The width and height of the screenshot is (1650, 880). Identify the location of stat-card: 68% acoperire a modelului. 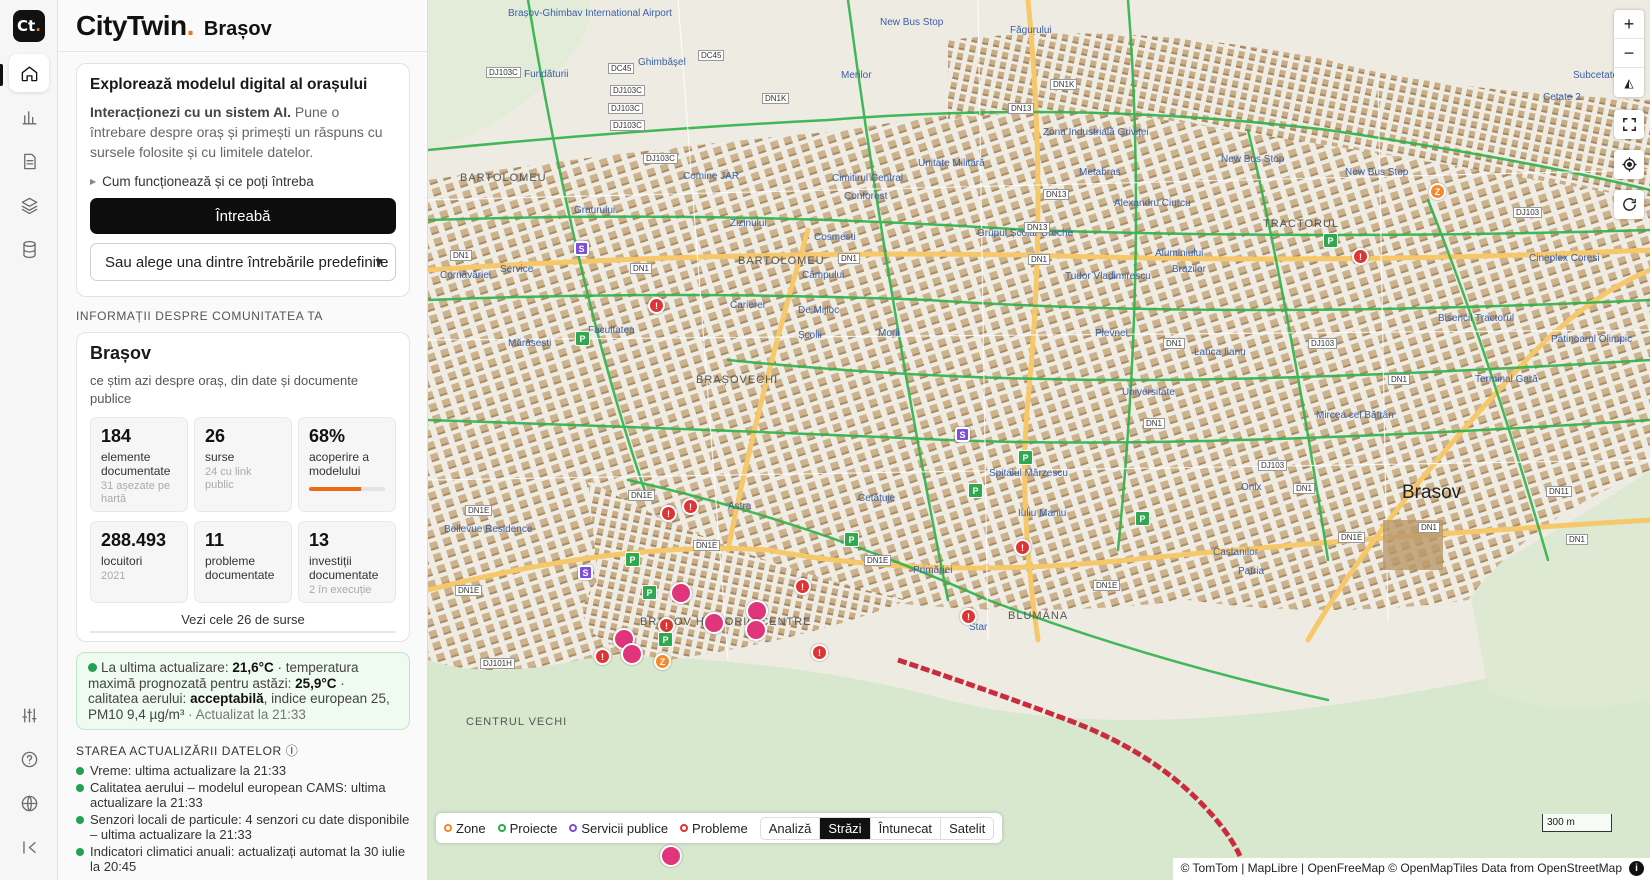
(347, 464).